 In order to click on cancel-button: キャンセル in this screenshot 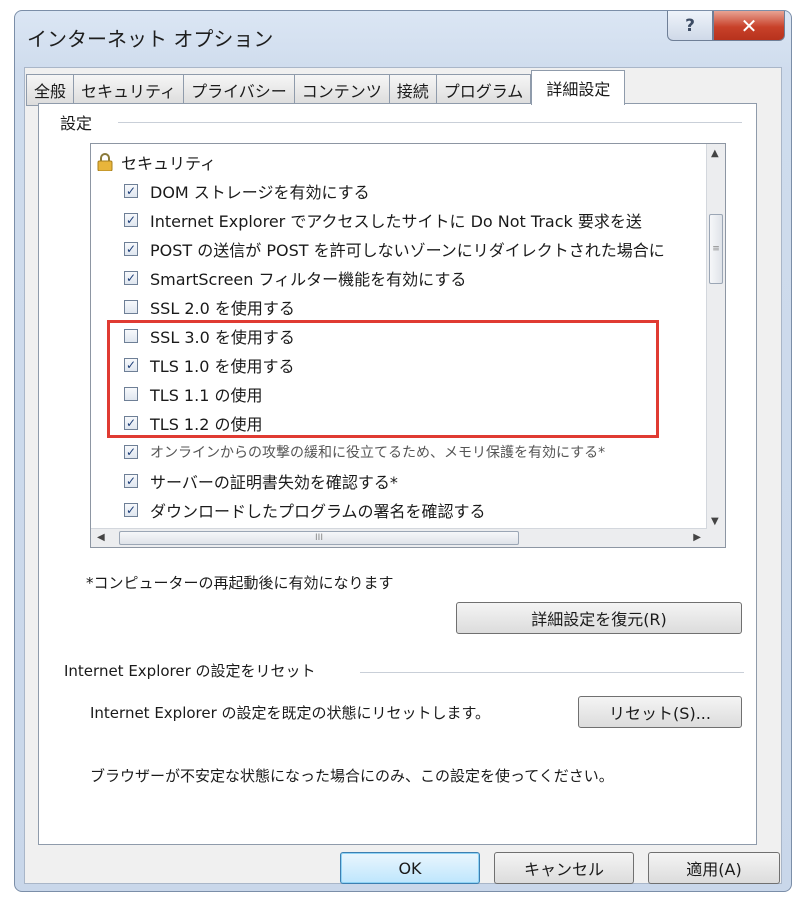, I will do `click(564, 868)`.